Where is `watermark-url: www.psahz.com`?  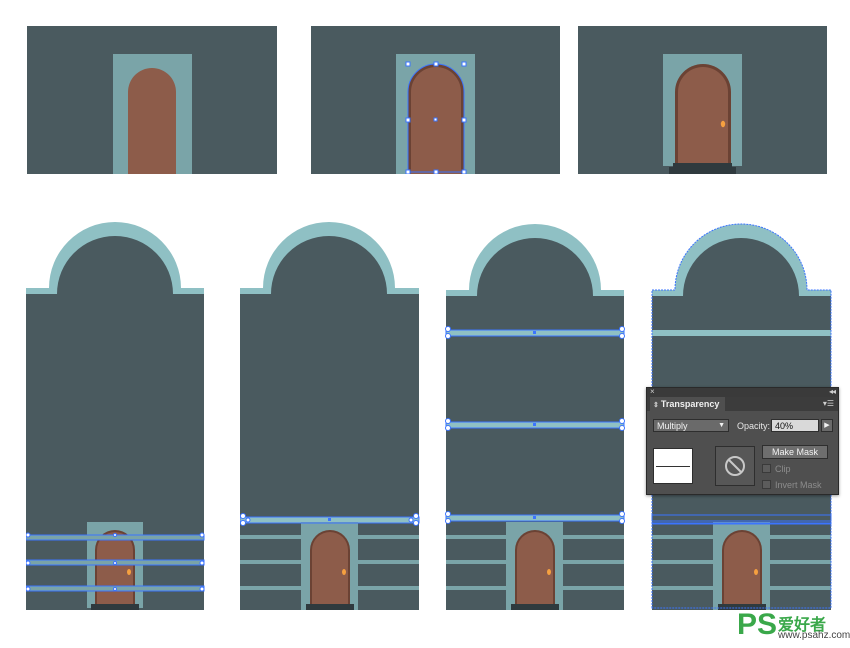
watermark-url: www.psahz.com is located at coordinates (814, 635).